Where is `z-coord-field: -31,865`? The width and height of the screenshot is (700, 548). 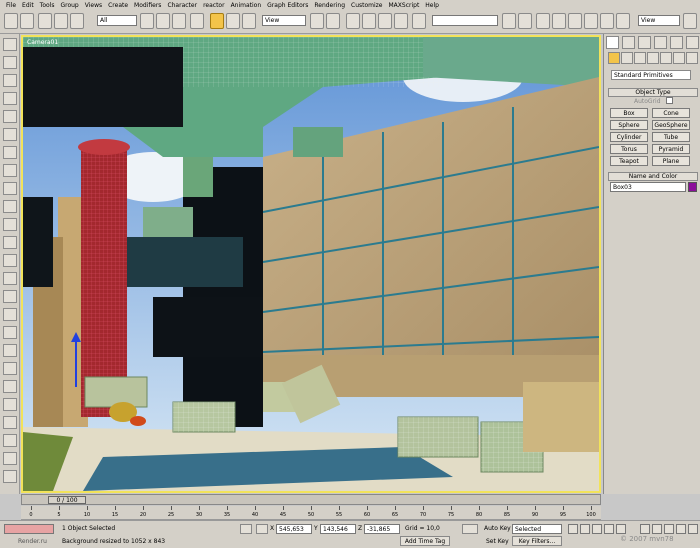 z-coord-field: -31,865 is located at coordinates (382, 529).